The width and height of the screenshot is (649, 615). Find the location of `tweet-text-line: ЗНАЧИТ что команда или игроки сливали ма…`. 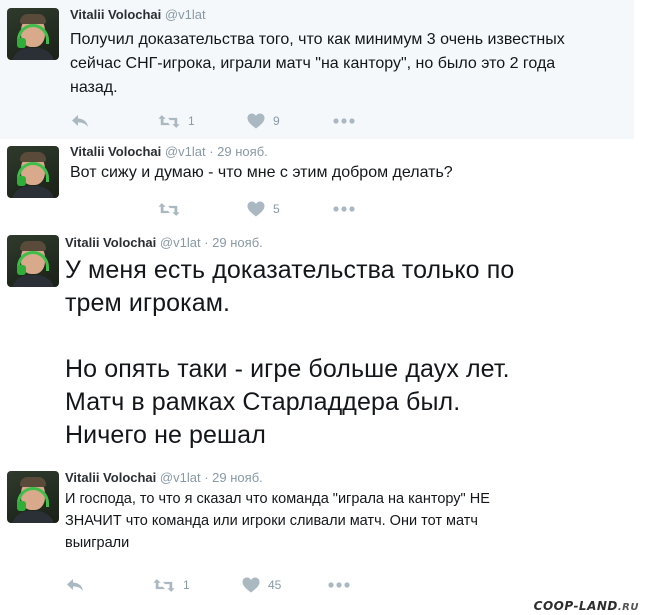

tweet-text-line: ЗНАЧИТ что команда или игроки сливали ма… is located at coordinates (271, 521).